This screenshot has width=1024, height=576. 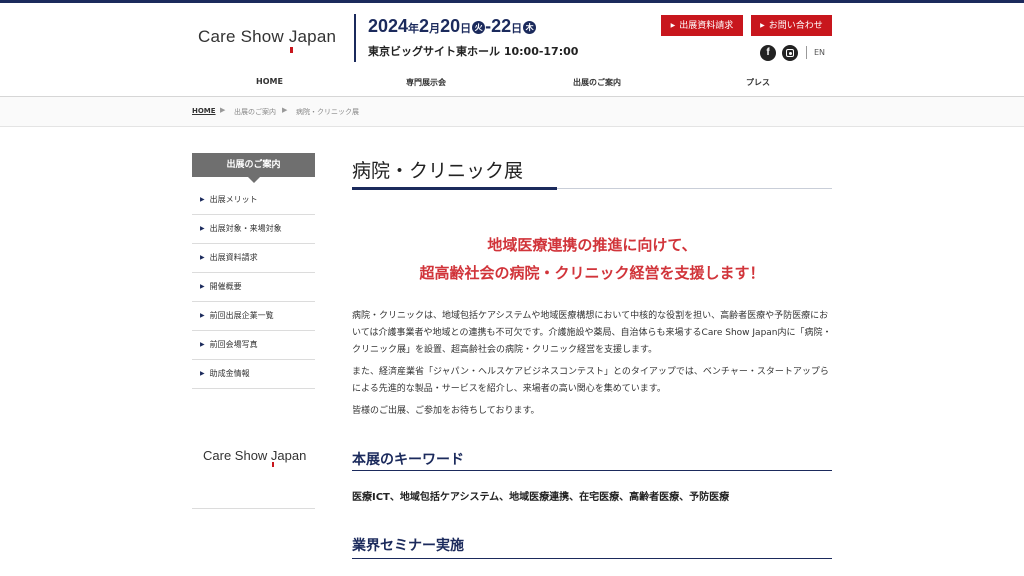 I want to click on sidebar-item-label: 前回出展企業一覧, so click(x=241, y=315).